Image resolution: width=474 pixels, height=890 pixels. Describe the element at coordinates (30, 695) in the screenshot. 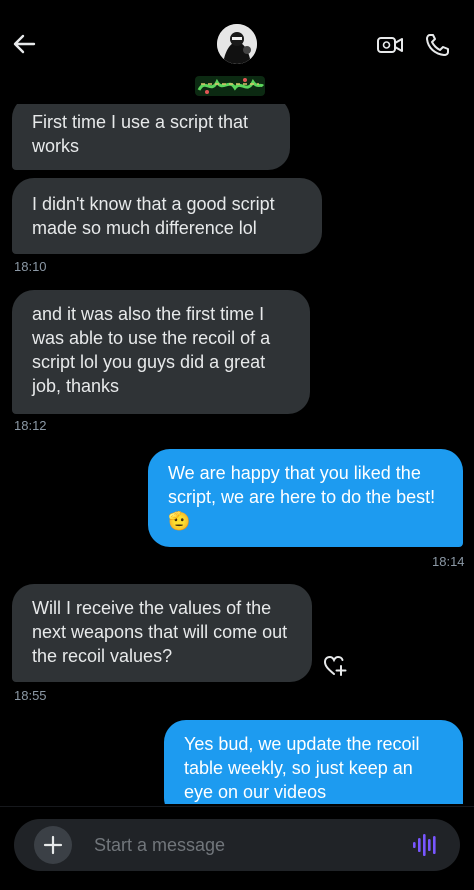

I see `message-timestamp: 18:55` at that location.